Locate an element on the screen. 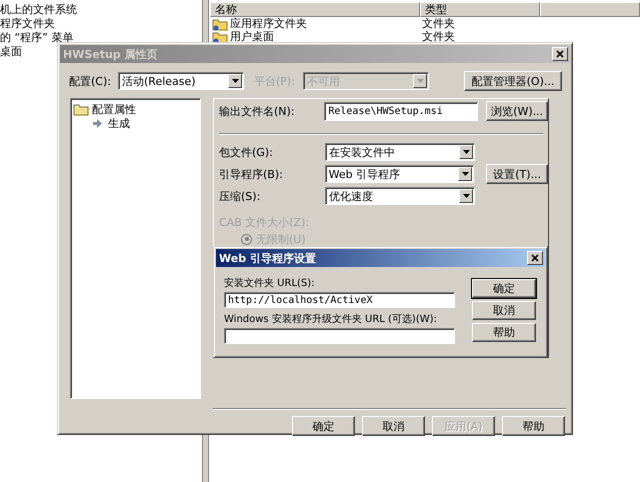 The height and width of the screenshot is (482, 640). tree-item: 生成 is located at coordinates (119, 123).